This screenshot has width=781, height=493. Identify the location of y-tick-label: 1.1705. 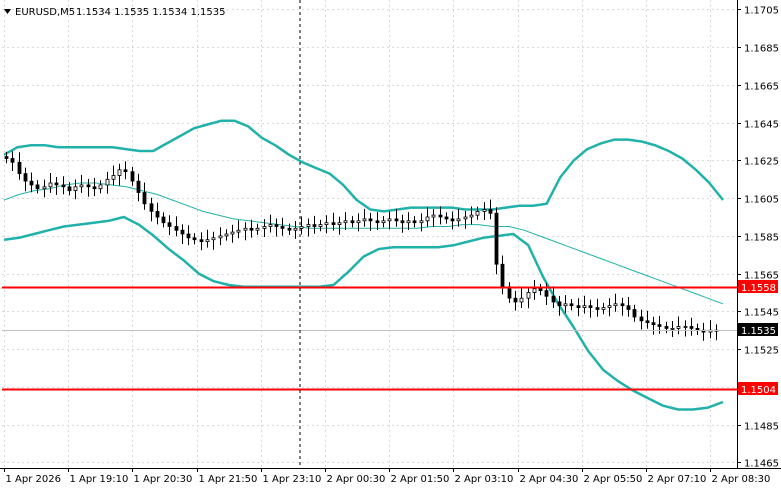
(761, 11).